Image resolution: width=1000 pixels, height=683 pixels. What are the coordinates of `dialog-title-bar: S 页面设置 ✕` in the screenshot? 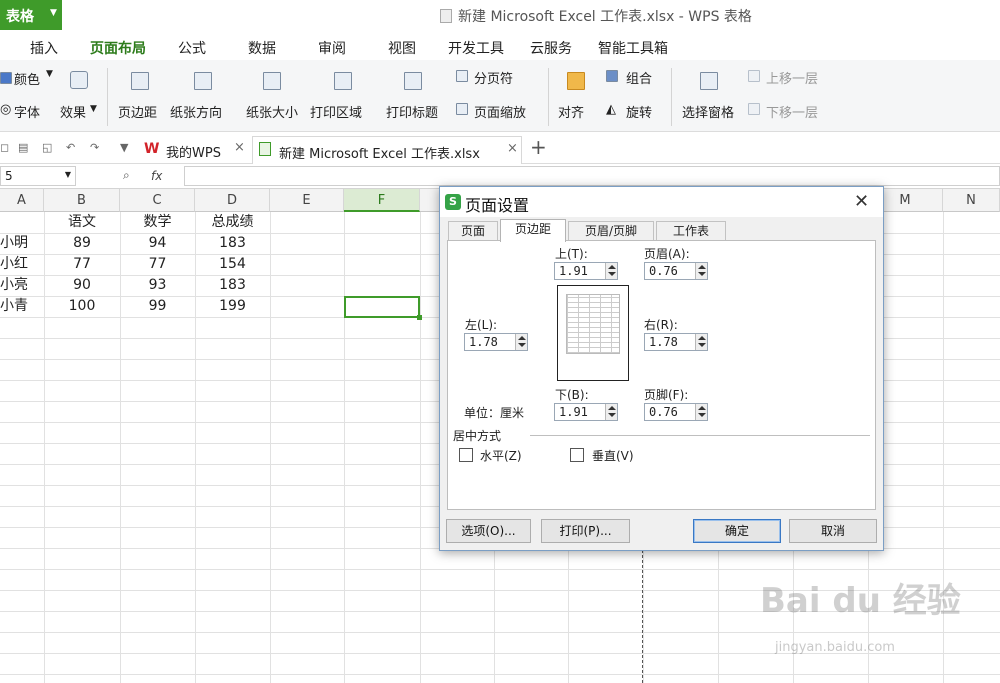 It's located at (661, 202).